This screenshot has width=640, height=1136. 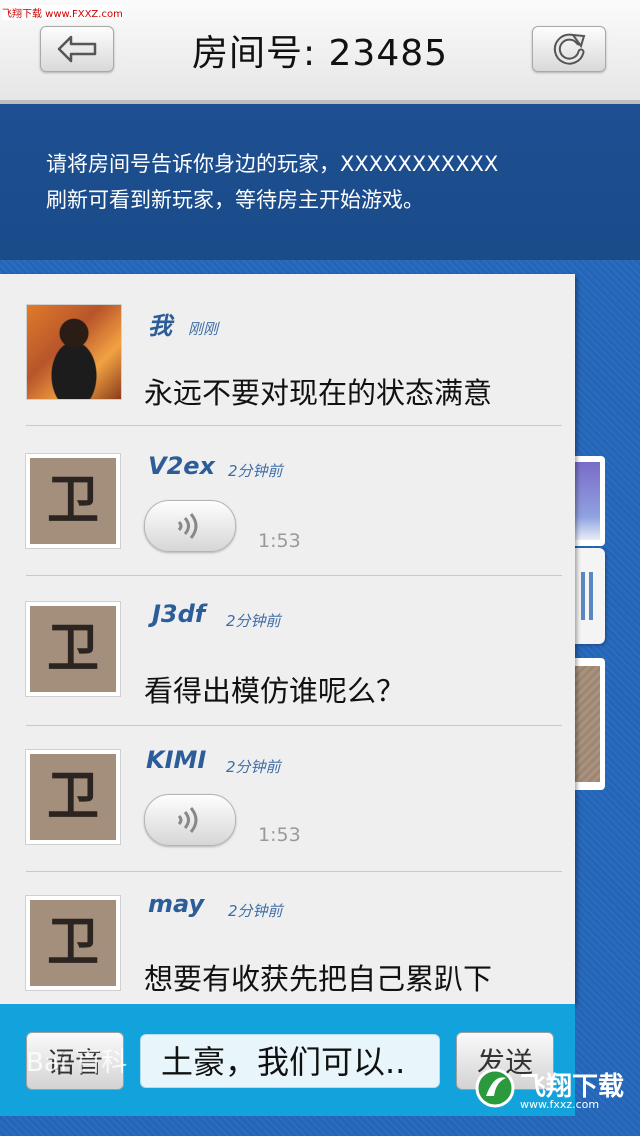 What do you see at coordinates (318, 979) in the screenshot?
I see `message-text: 想要有收获先把自己累趴下` at bounding box center [318, 979].